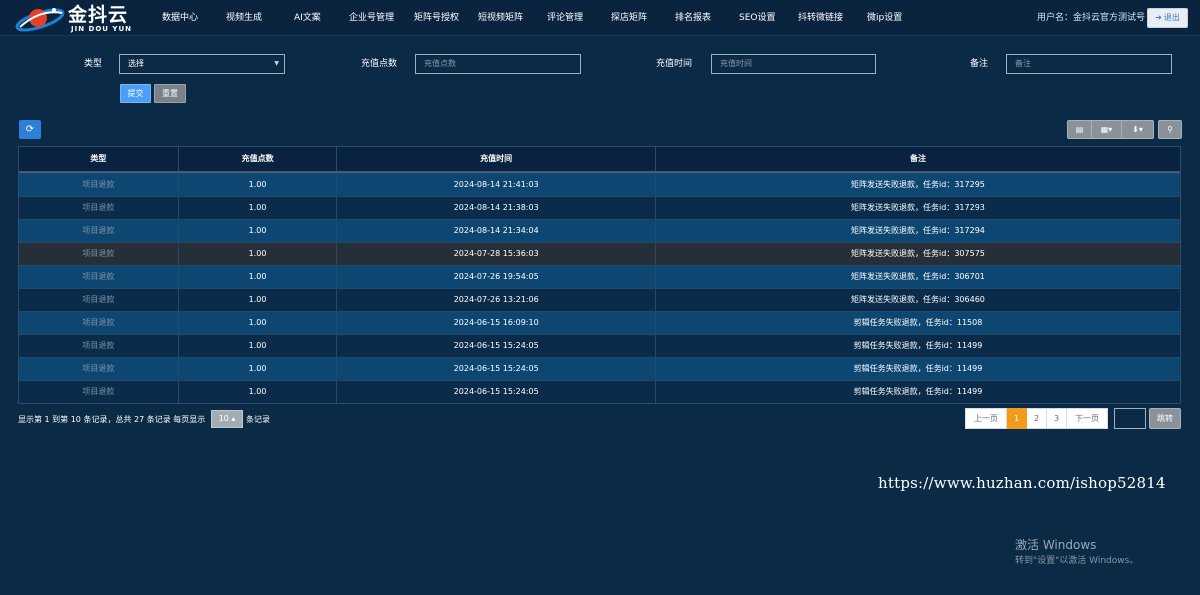 This screenshot has height=595, width=1200. What do you see at coordinates (99, 159) in the screenshot?
I see `column-header-type: 类型` at bounding box center [99, 159].